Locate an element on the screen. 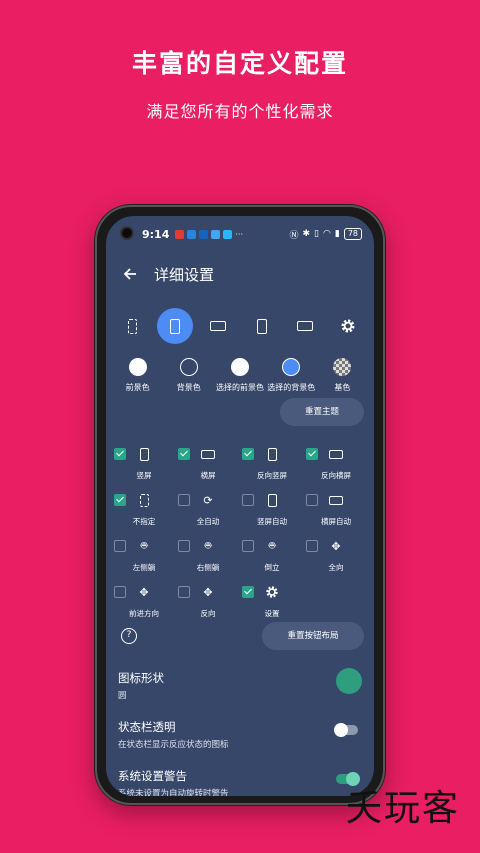 The height and width of the screenshot is (853, 480). app-bar: 详细设置 is located at coordinates (240, 274).